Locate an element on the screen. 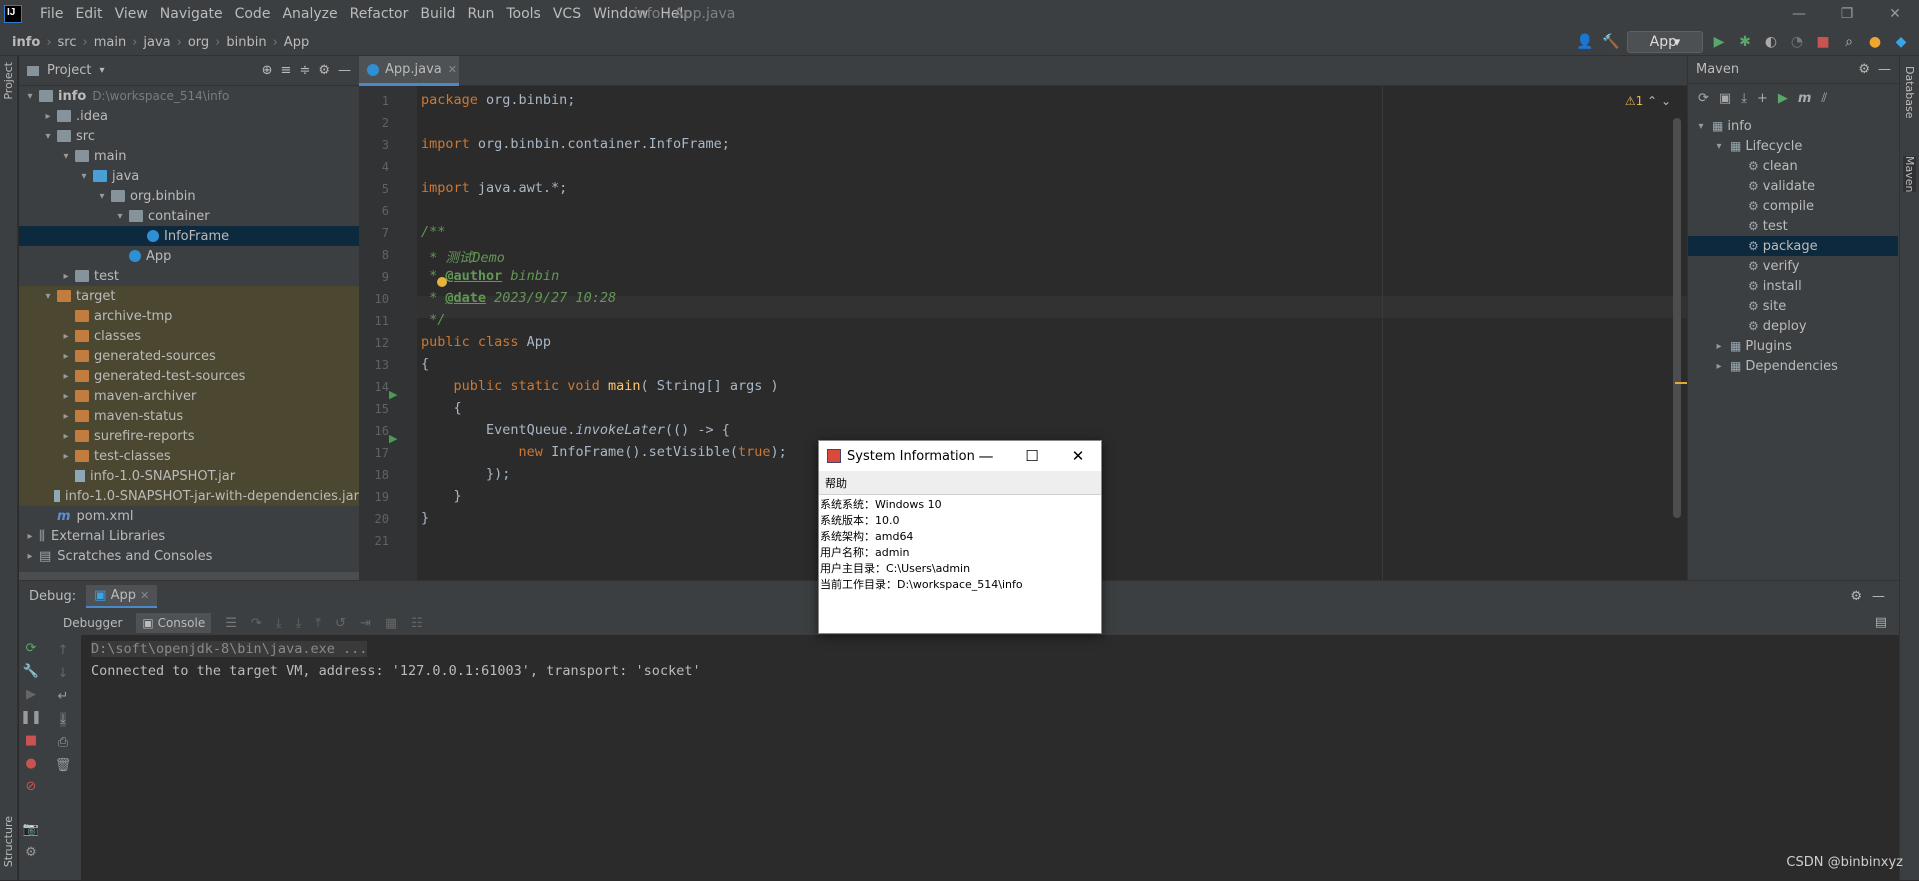 Image resolution: width=1919 pixels, height=881 pixels. error-stripe-marker is located at coordinates (1681, 383).